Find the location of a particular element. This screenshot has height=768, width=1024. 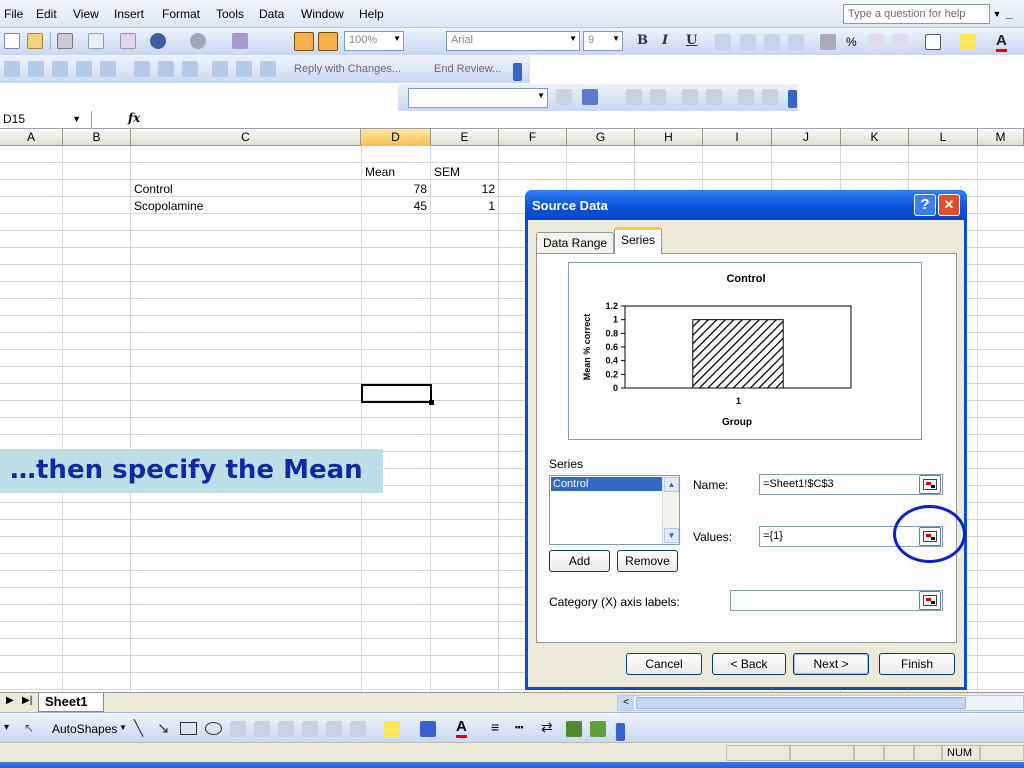

name-collapse-dialog-button is located at coordinates (930, 484).